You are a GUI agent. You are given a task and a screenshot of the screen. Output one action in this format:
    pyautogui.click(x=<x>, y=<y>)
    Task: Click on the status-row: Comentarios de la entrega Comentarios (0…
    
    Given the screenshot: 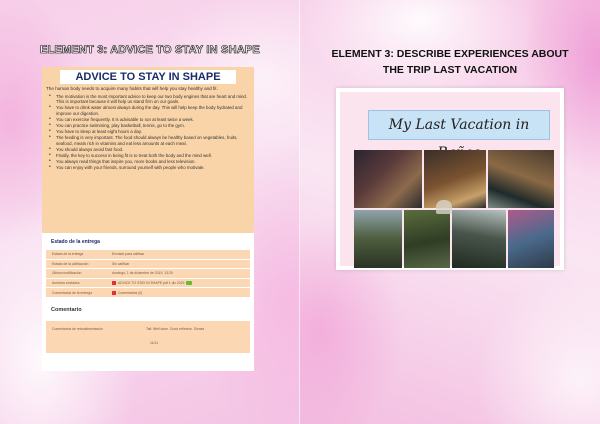 What is the action you would take?
    pyautogui.click(x=148, y=293)
    